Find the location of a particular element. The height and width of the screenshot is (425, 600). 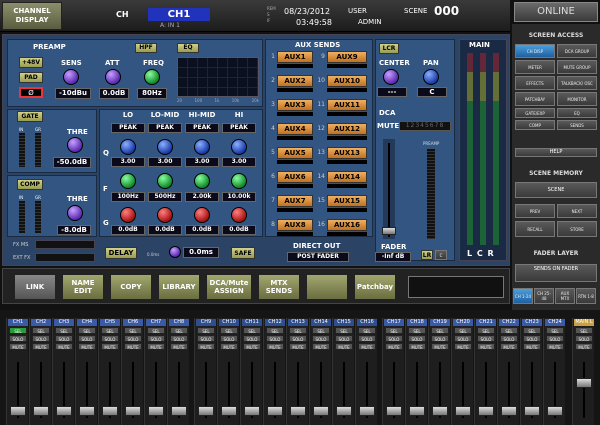

effects-button: EFFECTS is located at coordinates (535, 83).